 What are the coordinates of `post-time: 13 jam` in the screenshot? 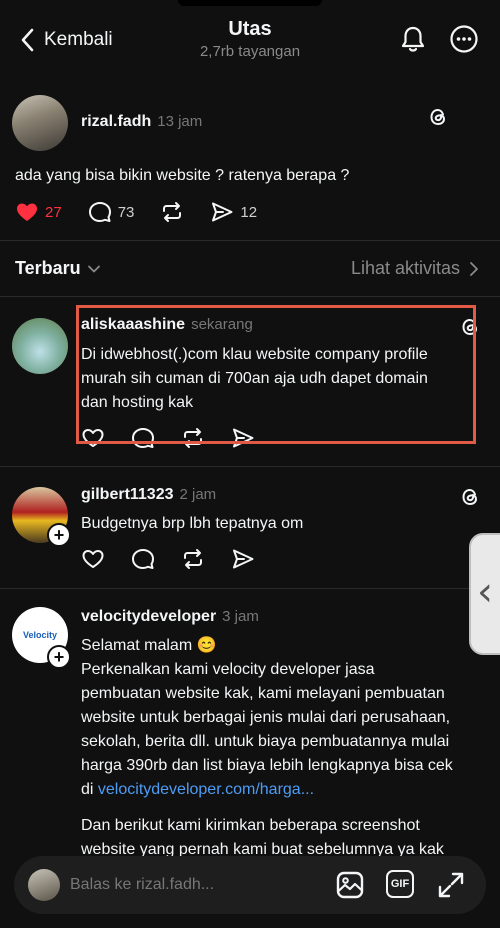 It's located at (180, 121).